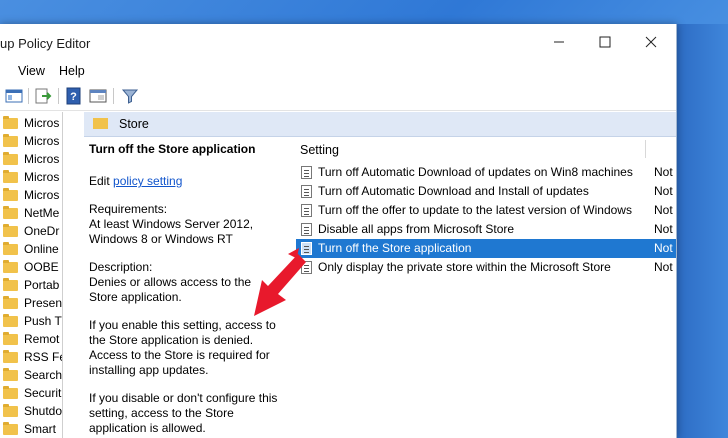 This screenshot has width=728, height=438. Describe the element at coordinates (31, 339) in the screenshot. I see `tree-item: Remot` at that location.